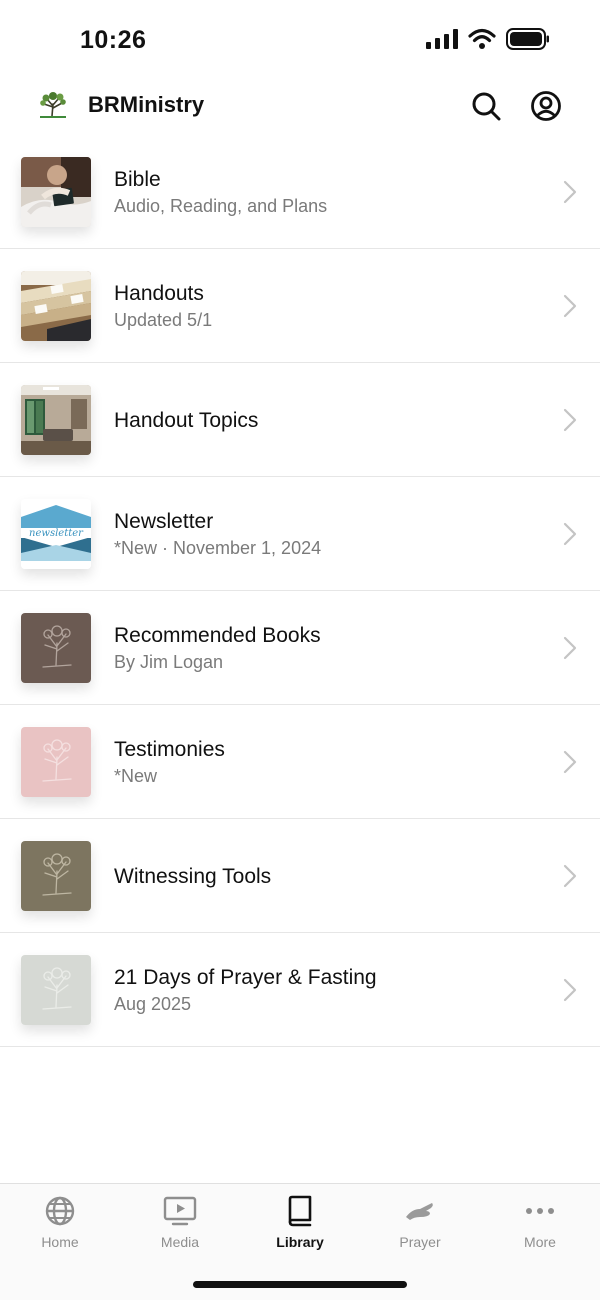  What do you see at coordinates (540, 1242) in the screenshot?
I see `tab-label: More` at bounding box center [540, 1242].